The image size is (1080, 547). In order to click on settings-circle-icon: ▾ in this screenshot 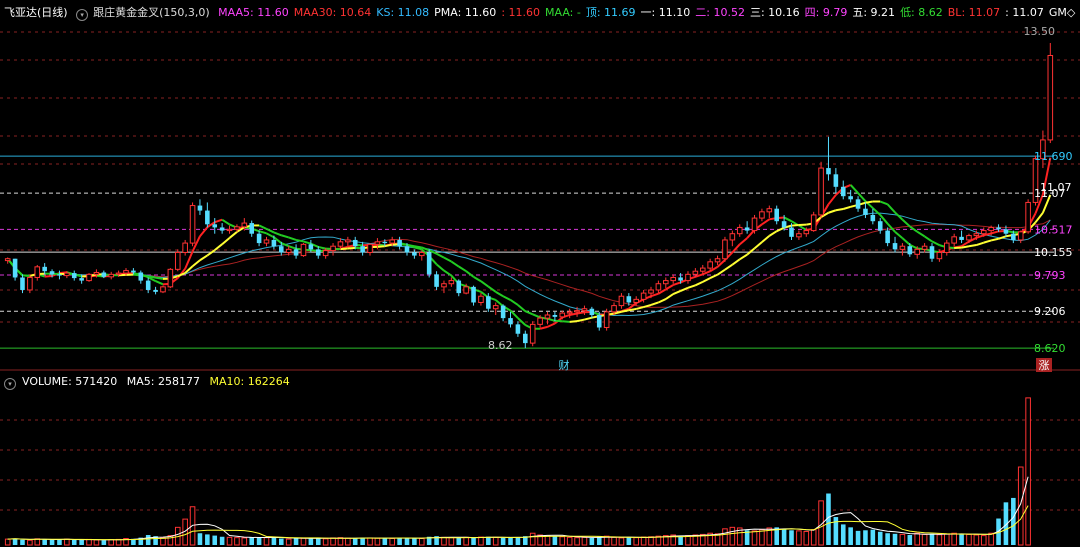, I will do `click(82, 15)`.